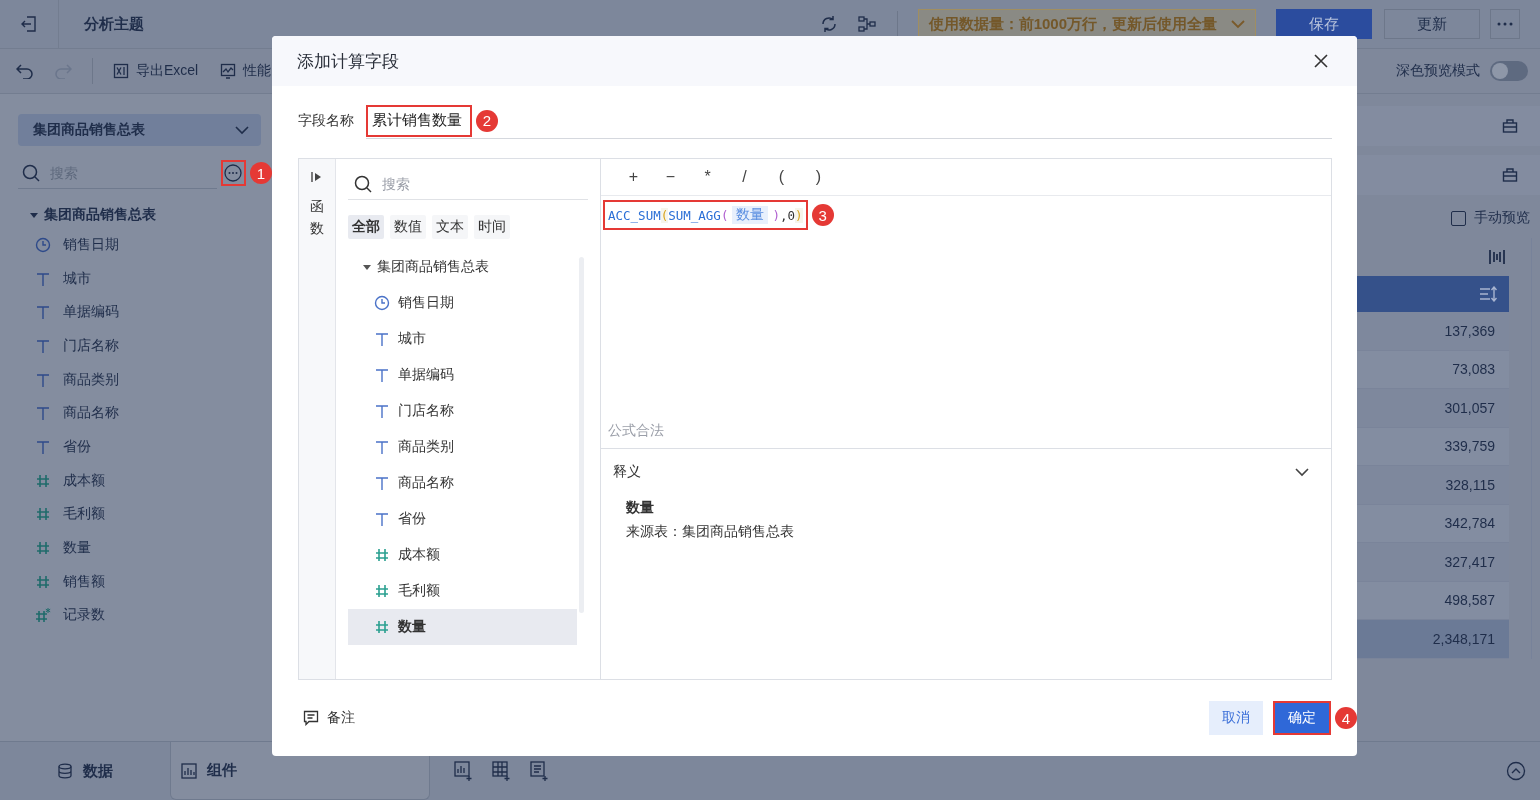 The image size is (1540, 800). What do you see at coordinates (1321, 61) in the screenshot?
I see `close-icon` at bounding box center [1321, 61].